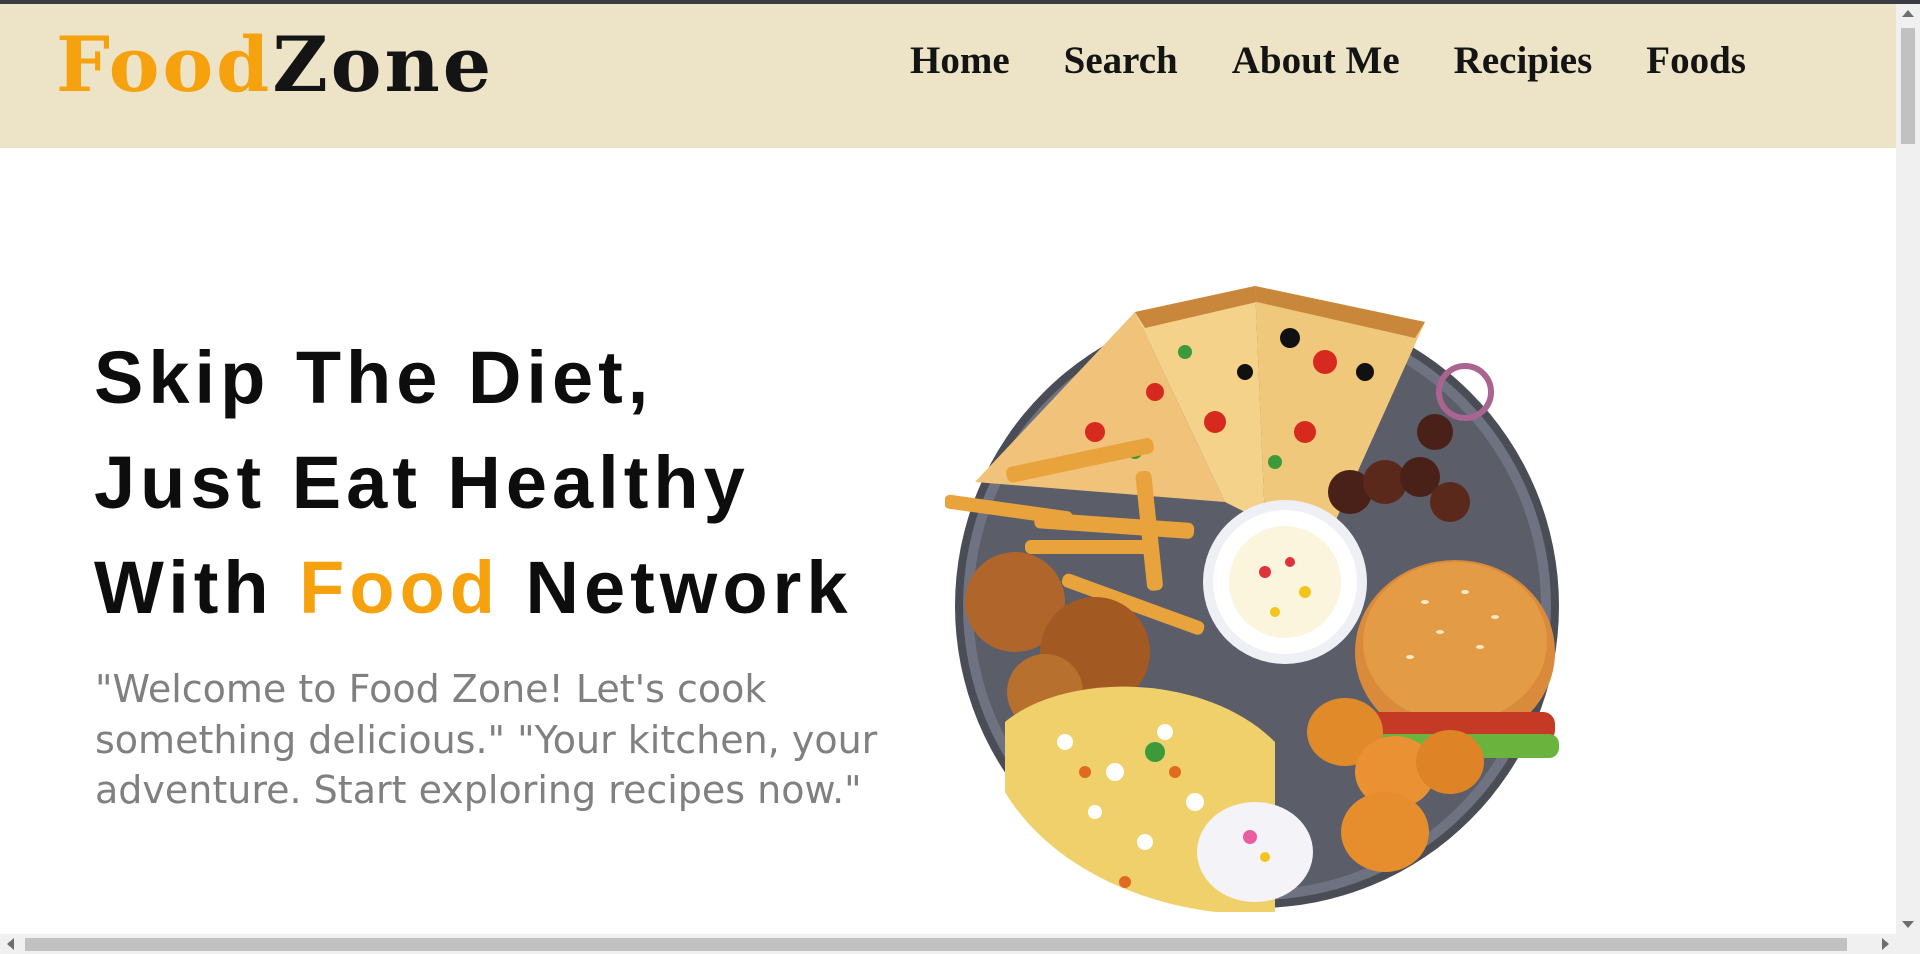 This screenshot has width=1920, height=954. Describe the element at coordinates (1885, 944) in the screenshot. I see `scroll-right-arrow-icon` at that location.